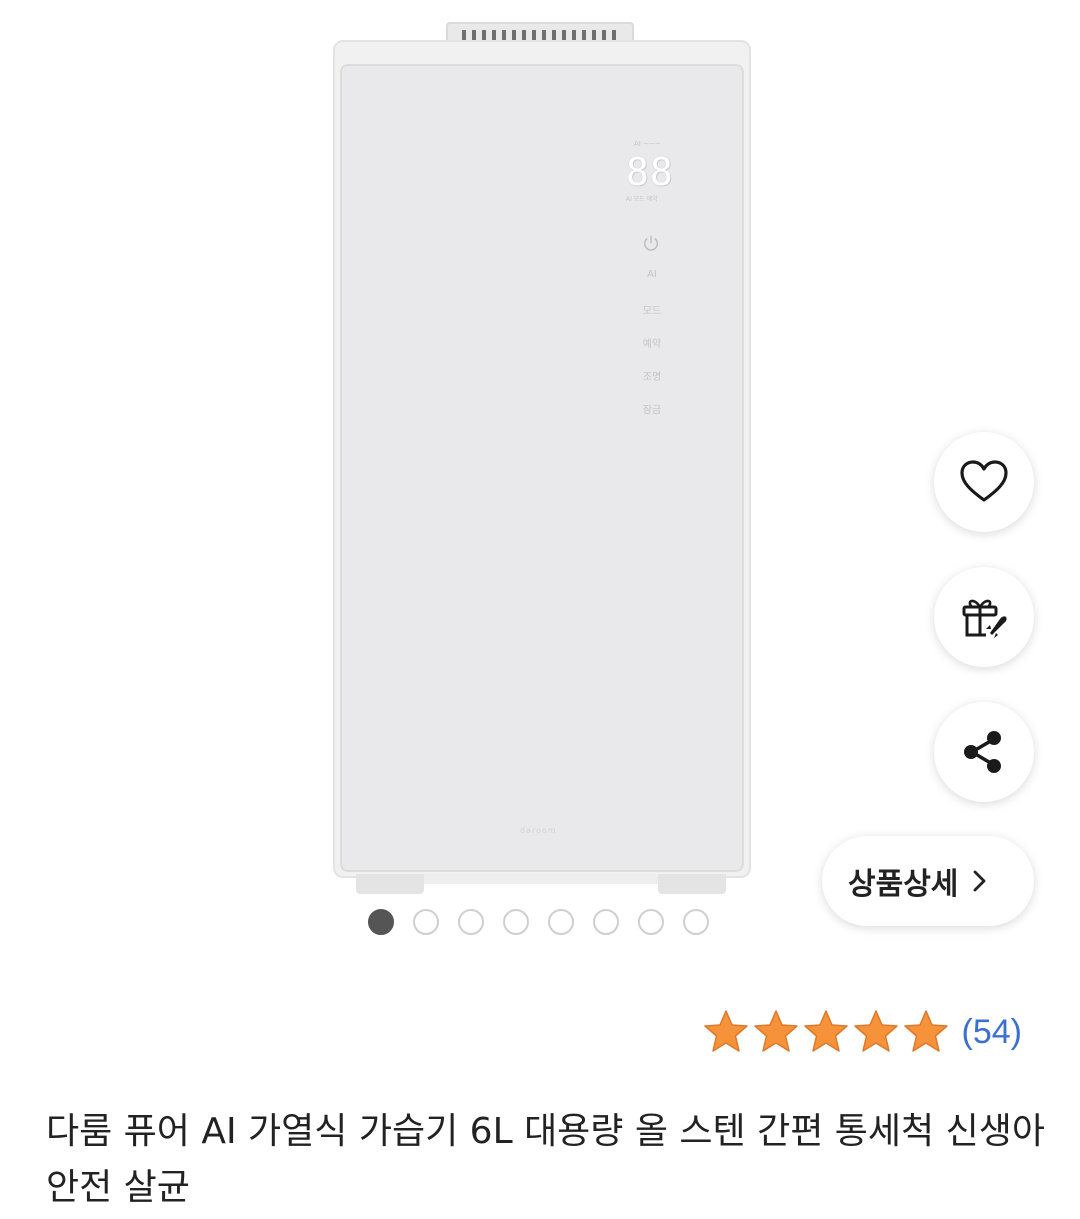 Image resolution: width=1080 pixels, height=1219 pixels. What do you see at coordinates (538, 923) in the screenshot?
I see `carousel-dots` at bounding box center [538, 923].